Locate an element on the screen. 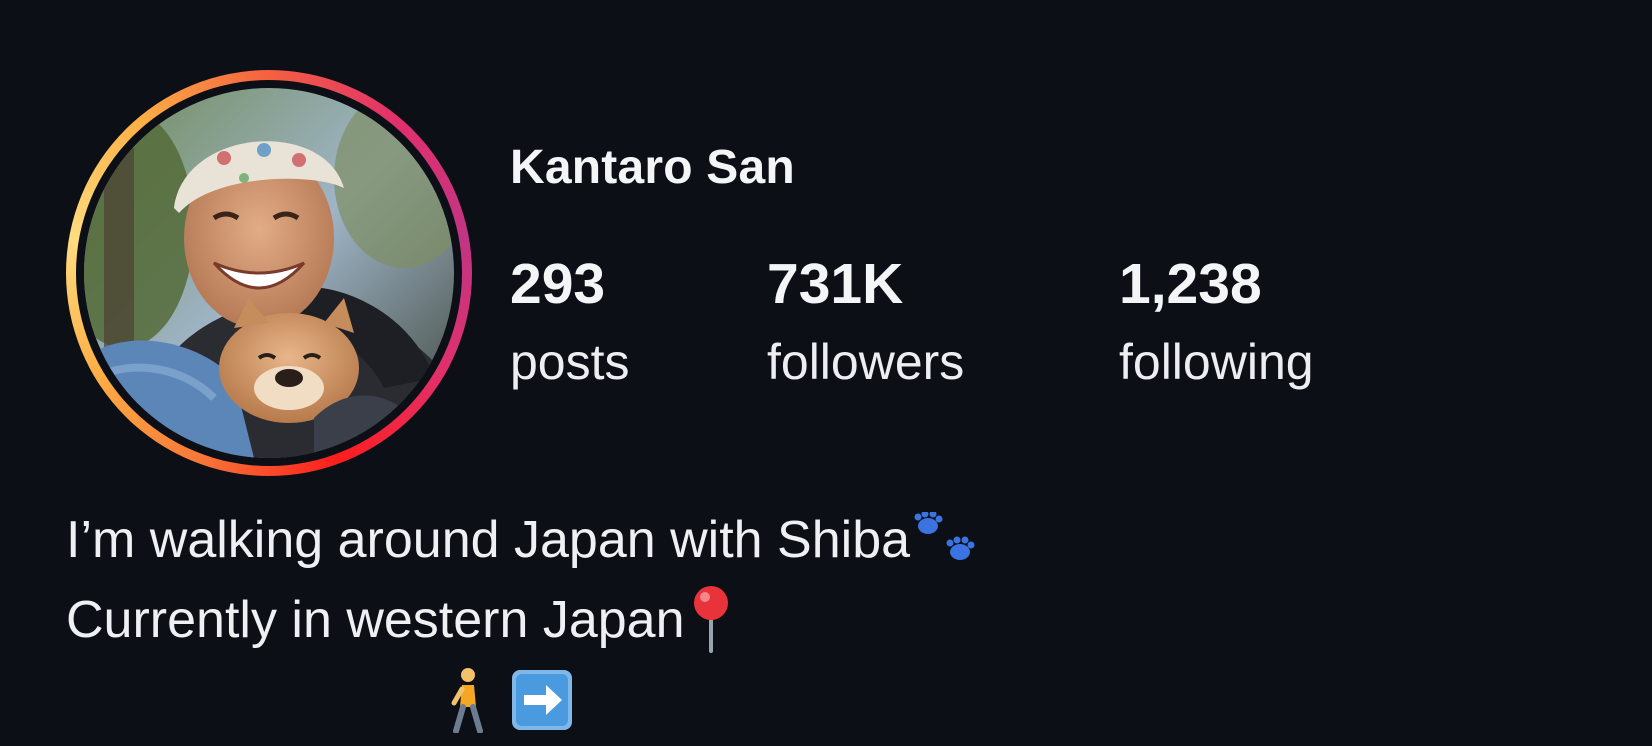  avatar-photo is located at coordinates (269, 273).